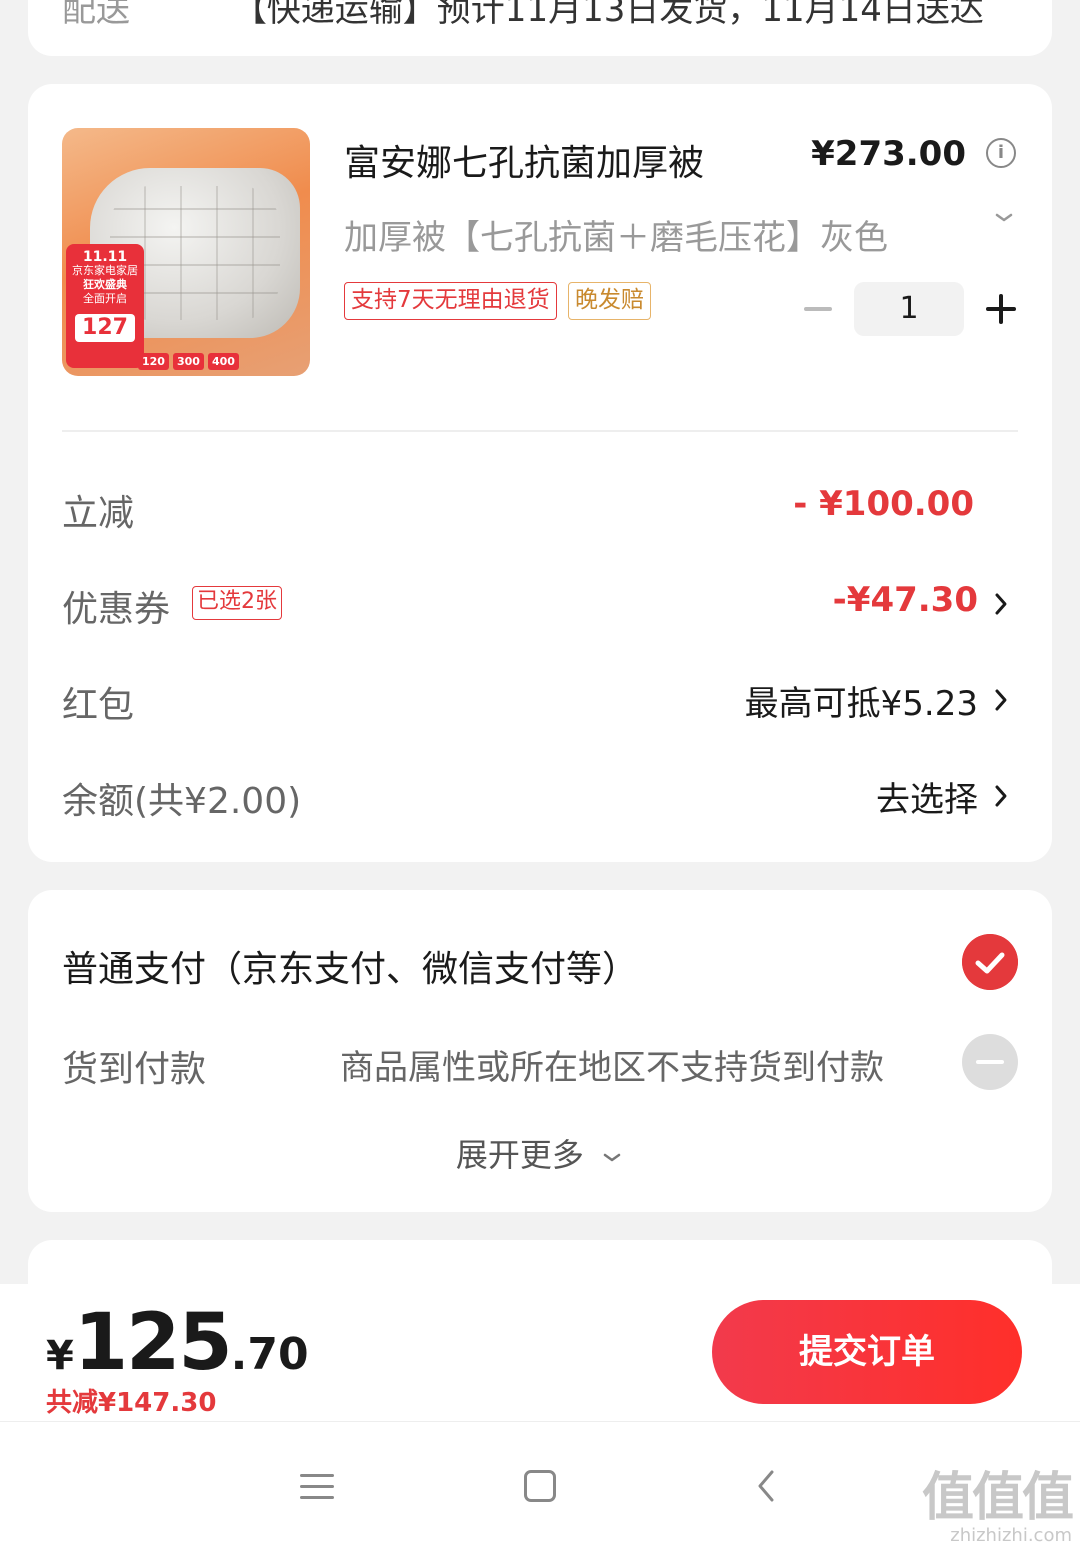 The width and height of the screenshot is (1080, 1551). I want to click on promo-line: 全面开启, so click(105, 298).